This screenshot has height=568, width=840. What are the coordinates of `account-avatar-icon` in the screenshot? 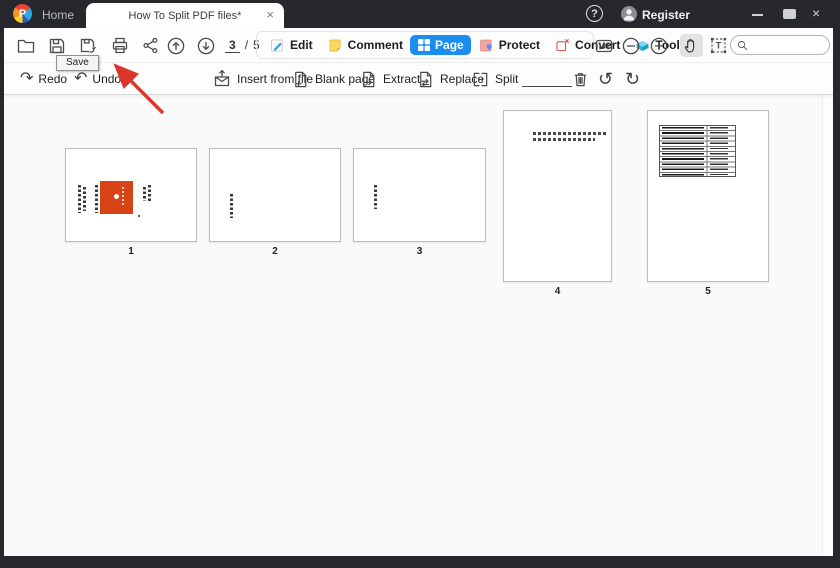 It's located at (629, 14).